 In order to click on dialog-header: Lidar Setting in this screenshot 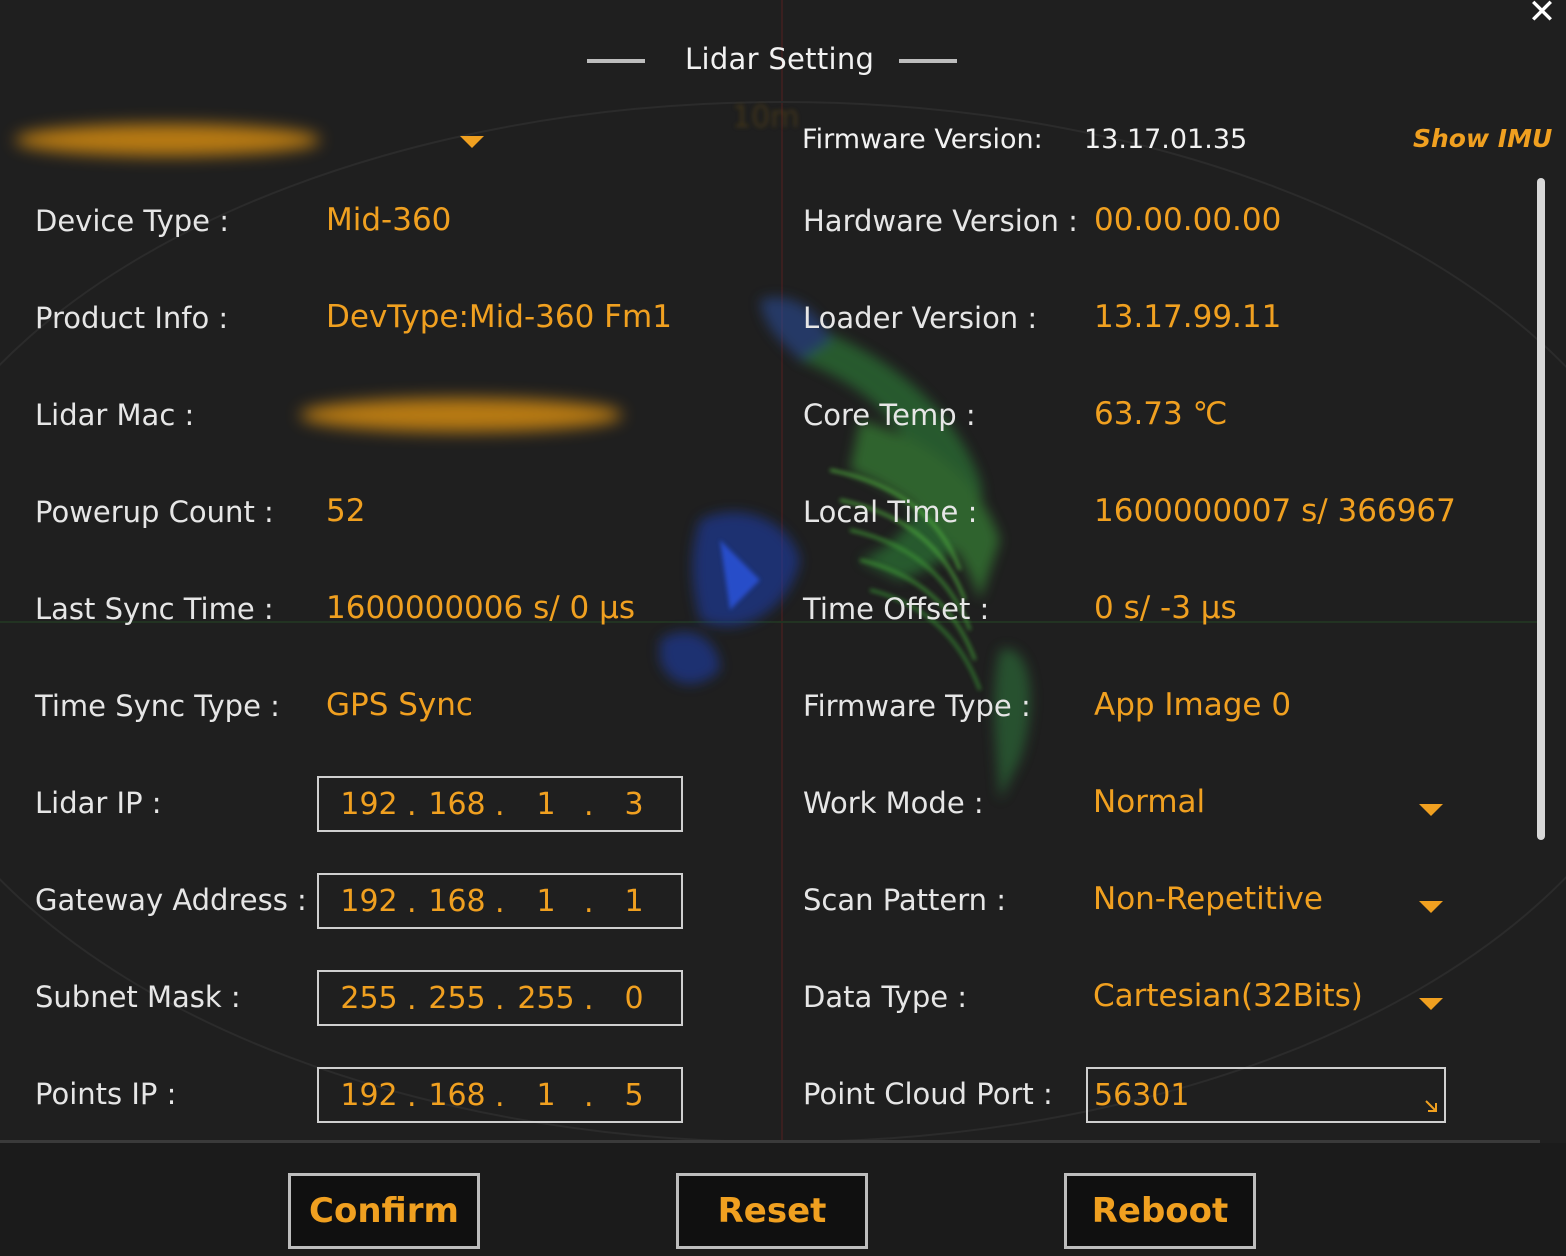, I will do `click(783, 61)`.